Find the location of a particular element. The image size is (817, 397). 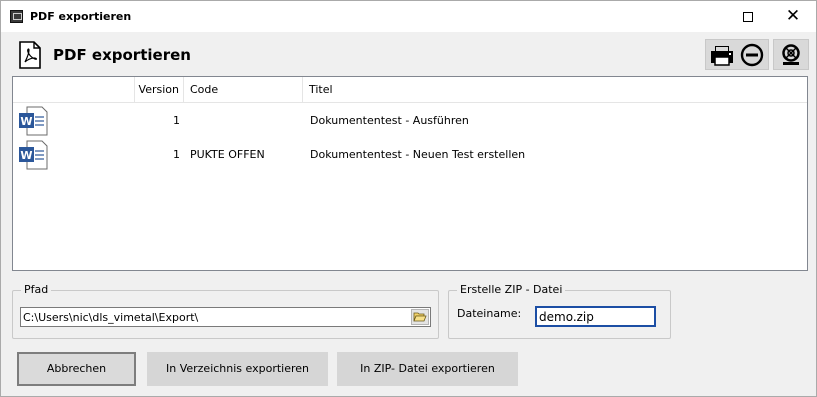

pdf-document-icon is located at coordinates (30, 55).